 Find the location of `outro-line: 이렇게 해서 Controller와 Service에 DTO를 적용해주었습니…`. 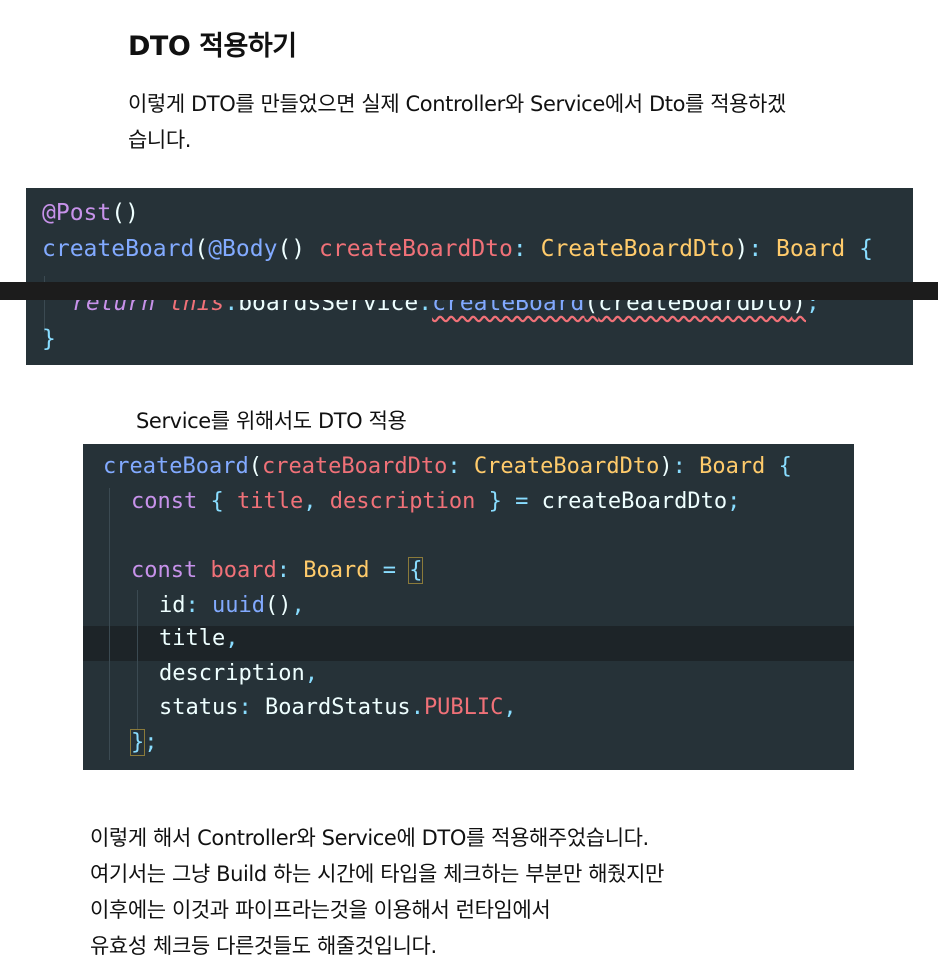

outro-line: 이렇게 해서 Controller와 Service에 DTO를 적용해주었습니… is located at coordinates (369, 838).